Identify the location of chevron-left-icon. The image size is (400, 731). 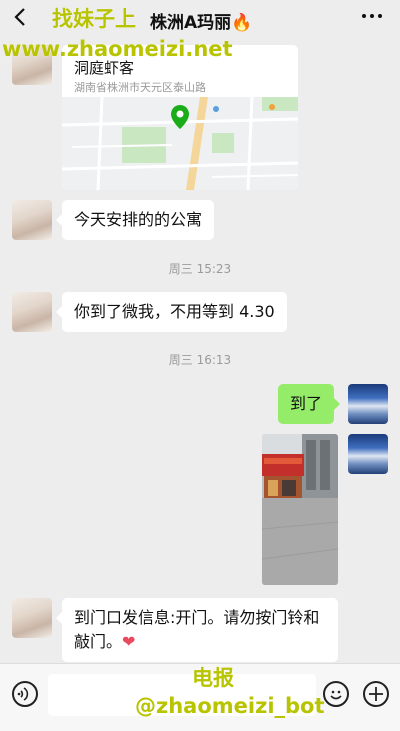
(19, 17).